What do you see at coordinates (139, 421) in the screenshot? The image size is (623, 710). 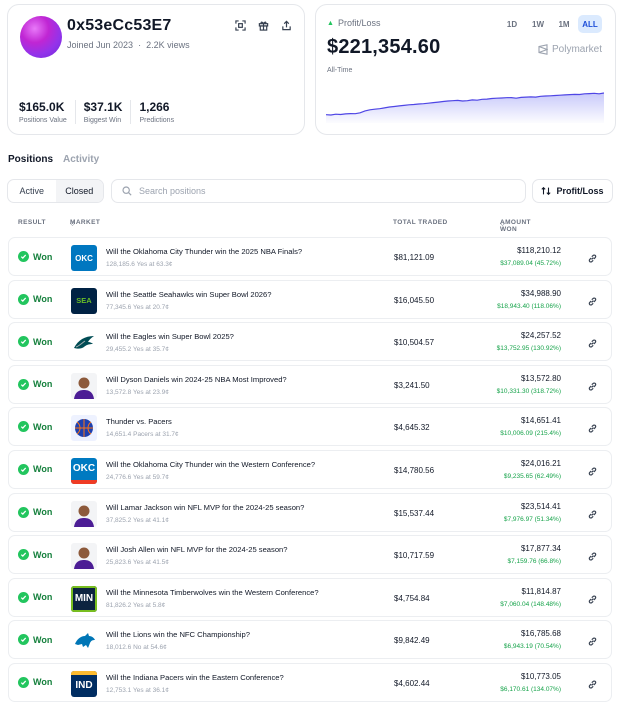 I see `market-title: Thunder vs. Pacers` at bounding box center [139, 421].